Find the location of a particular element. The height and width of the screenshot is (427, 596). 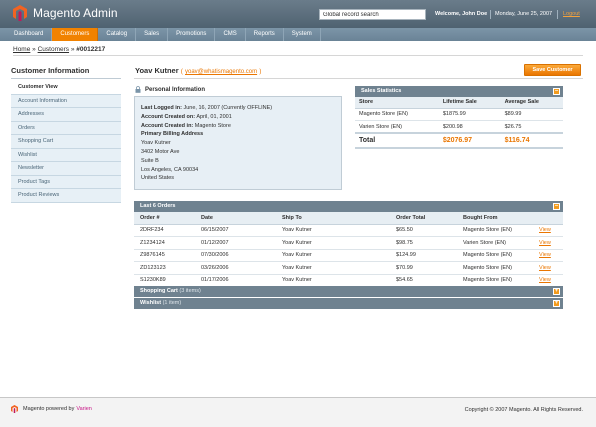

column-header: Ship To is located at coordinates (333, 218).